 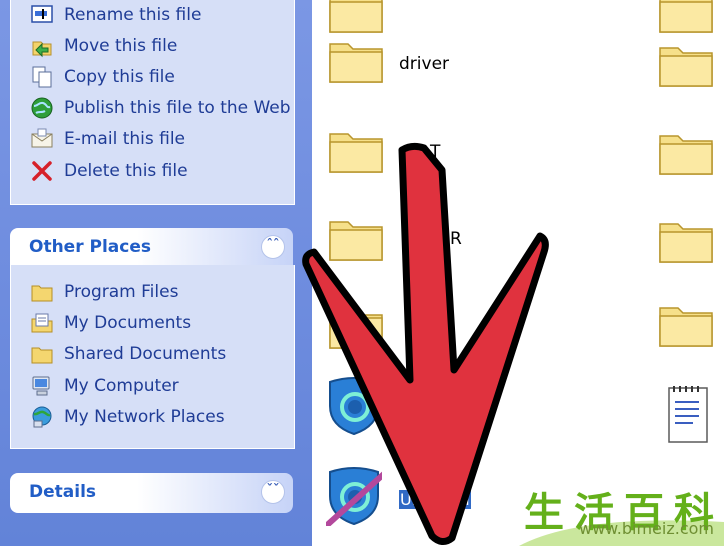 What do you see at coordinates (42, 417) in the screenshot?
I see `network-icon` at bounding box center [42, 417].